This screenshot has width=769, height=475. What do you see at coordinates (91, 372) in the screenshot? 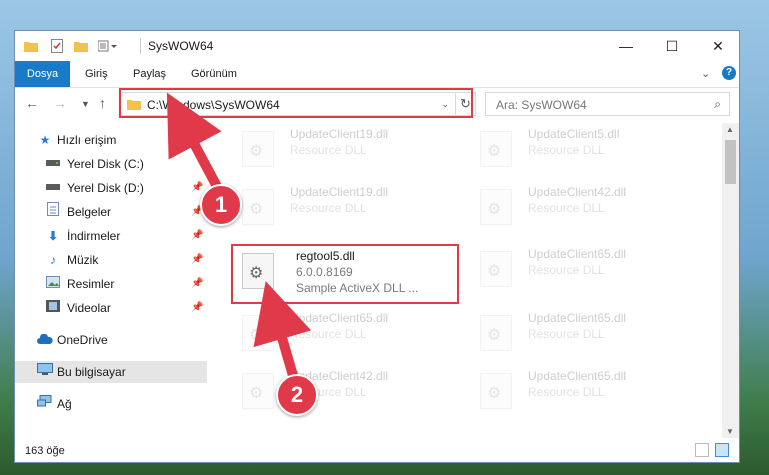
I see `sidebar-item-label: Bu bilgisayar` at bounding box center [91, 372].